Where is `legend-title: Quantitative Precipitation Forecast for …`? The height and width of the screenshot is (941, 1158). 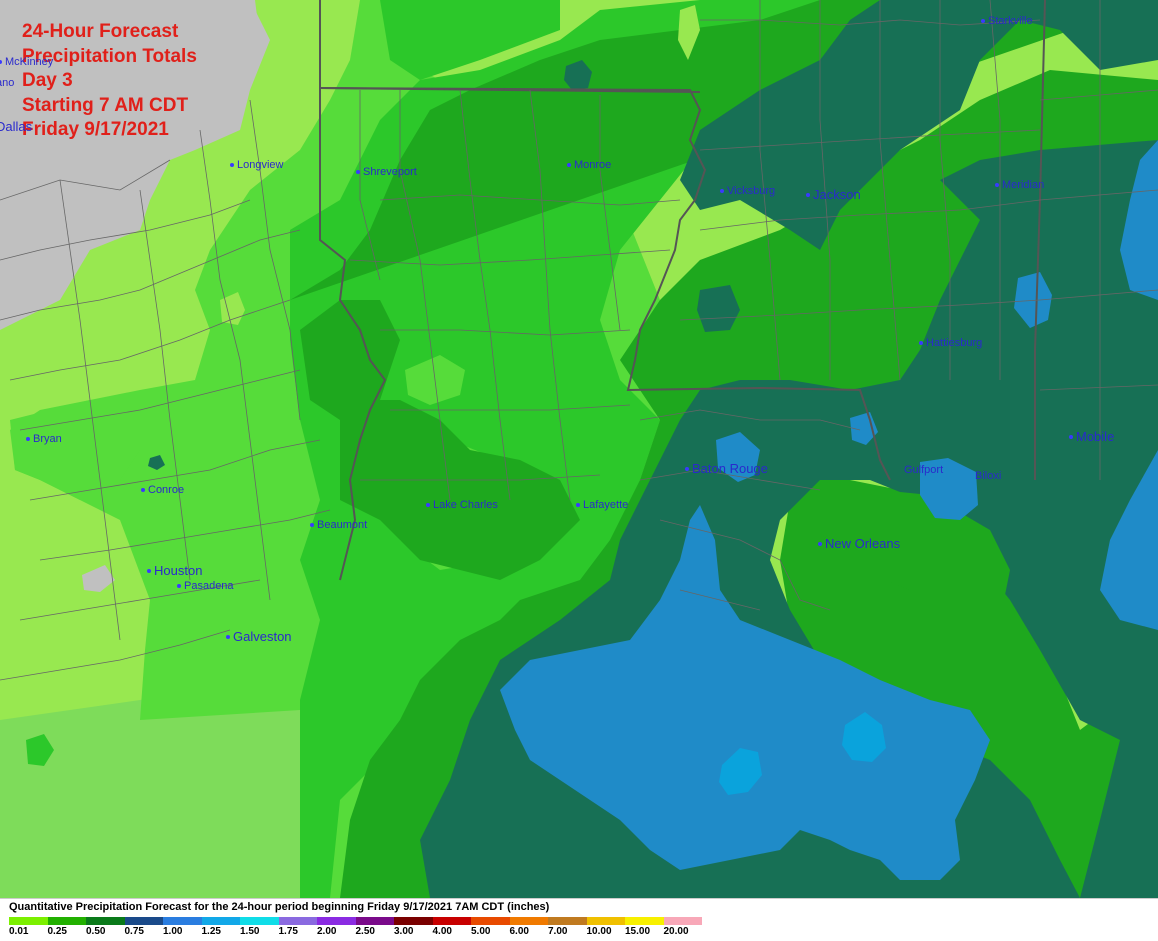 legend-title: Quantitative Precipitation Forecast for … is located at coordinates (279, 907).